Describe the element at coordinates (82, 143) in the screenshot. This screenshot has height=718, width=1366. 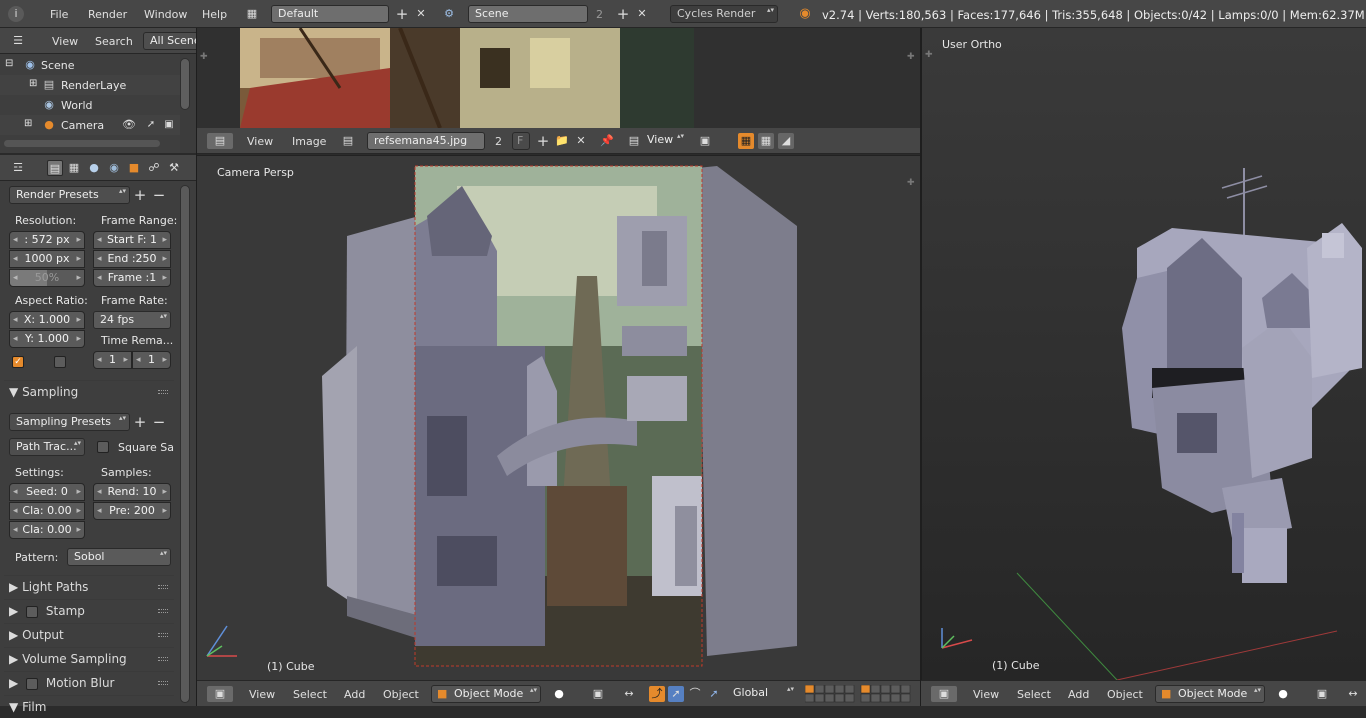
I see `outliner-h-scrollbar` at that location.